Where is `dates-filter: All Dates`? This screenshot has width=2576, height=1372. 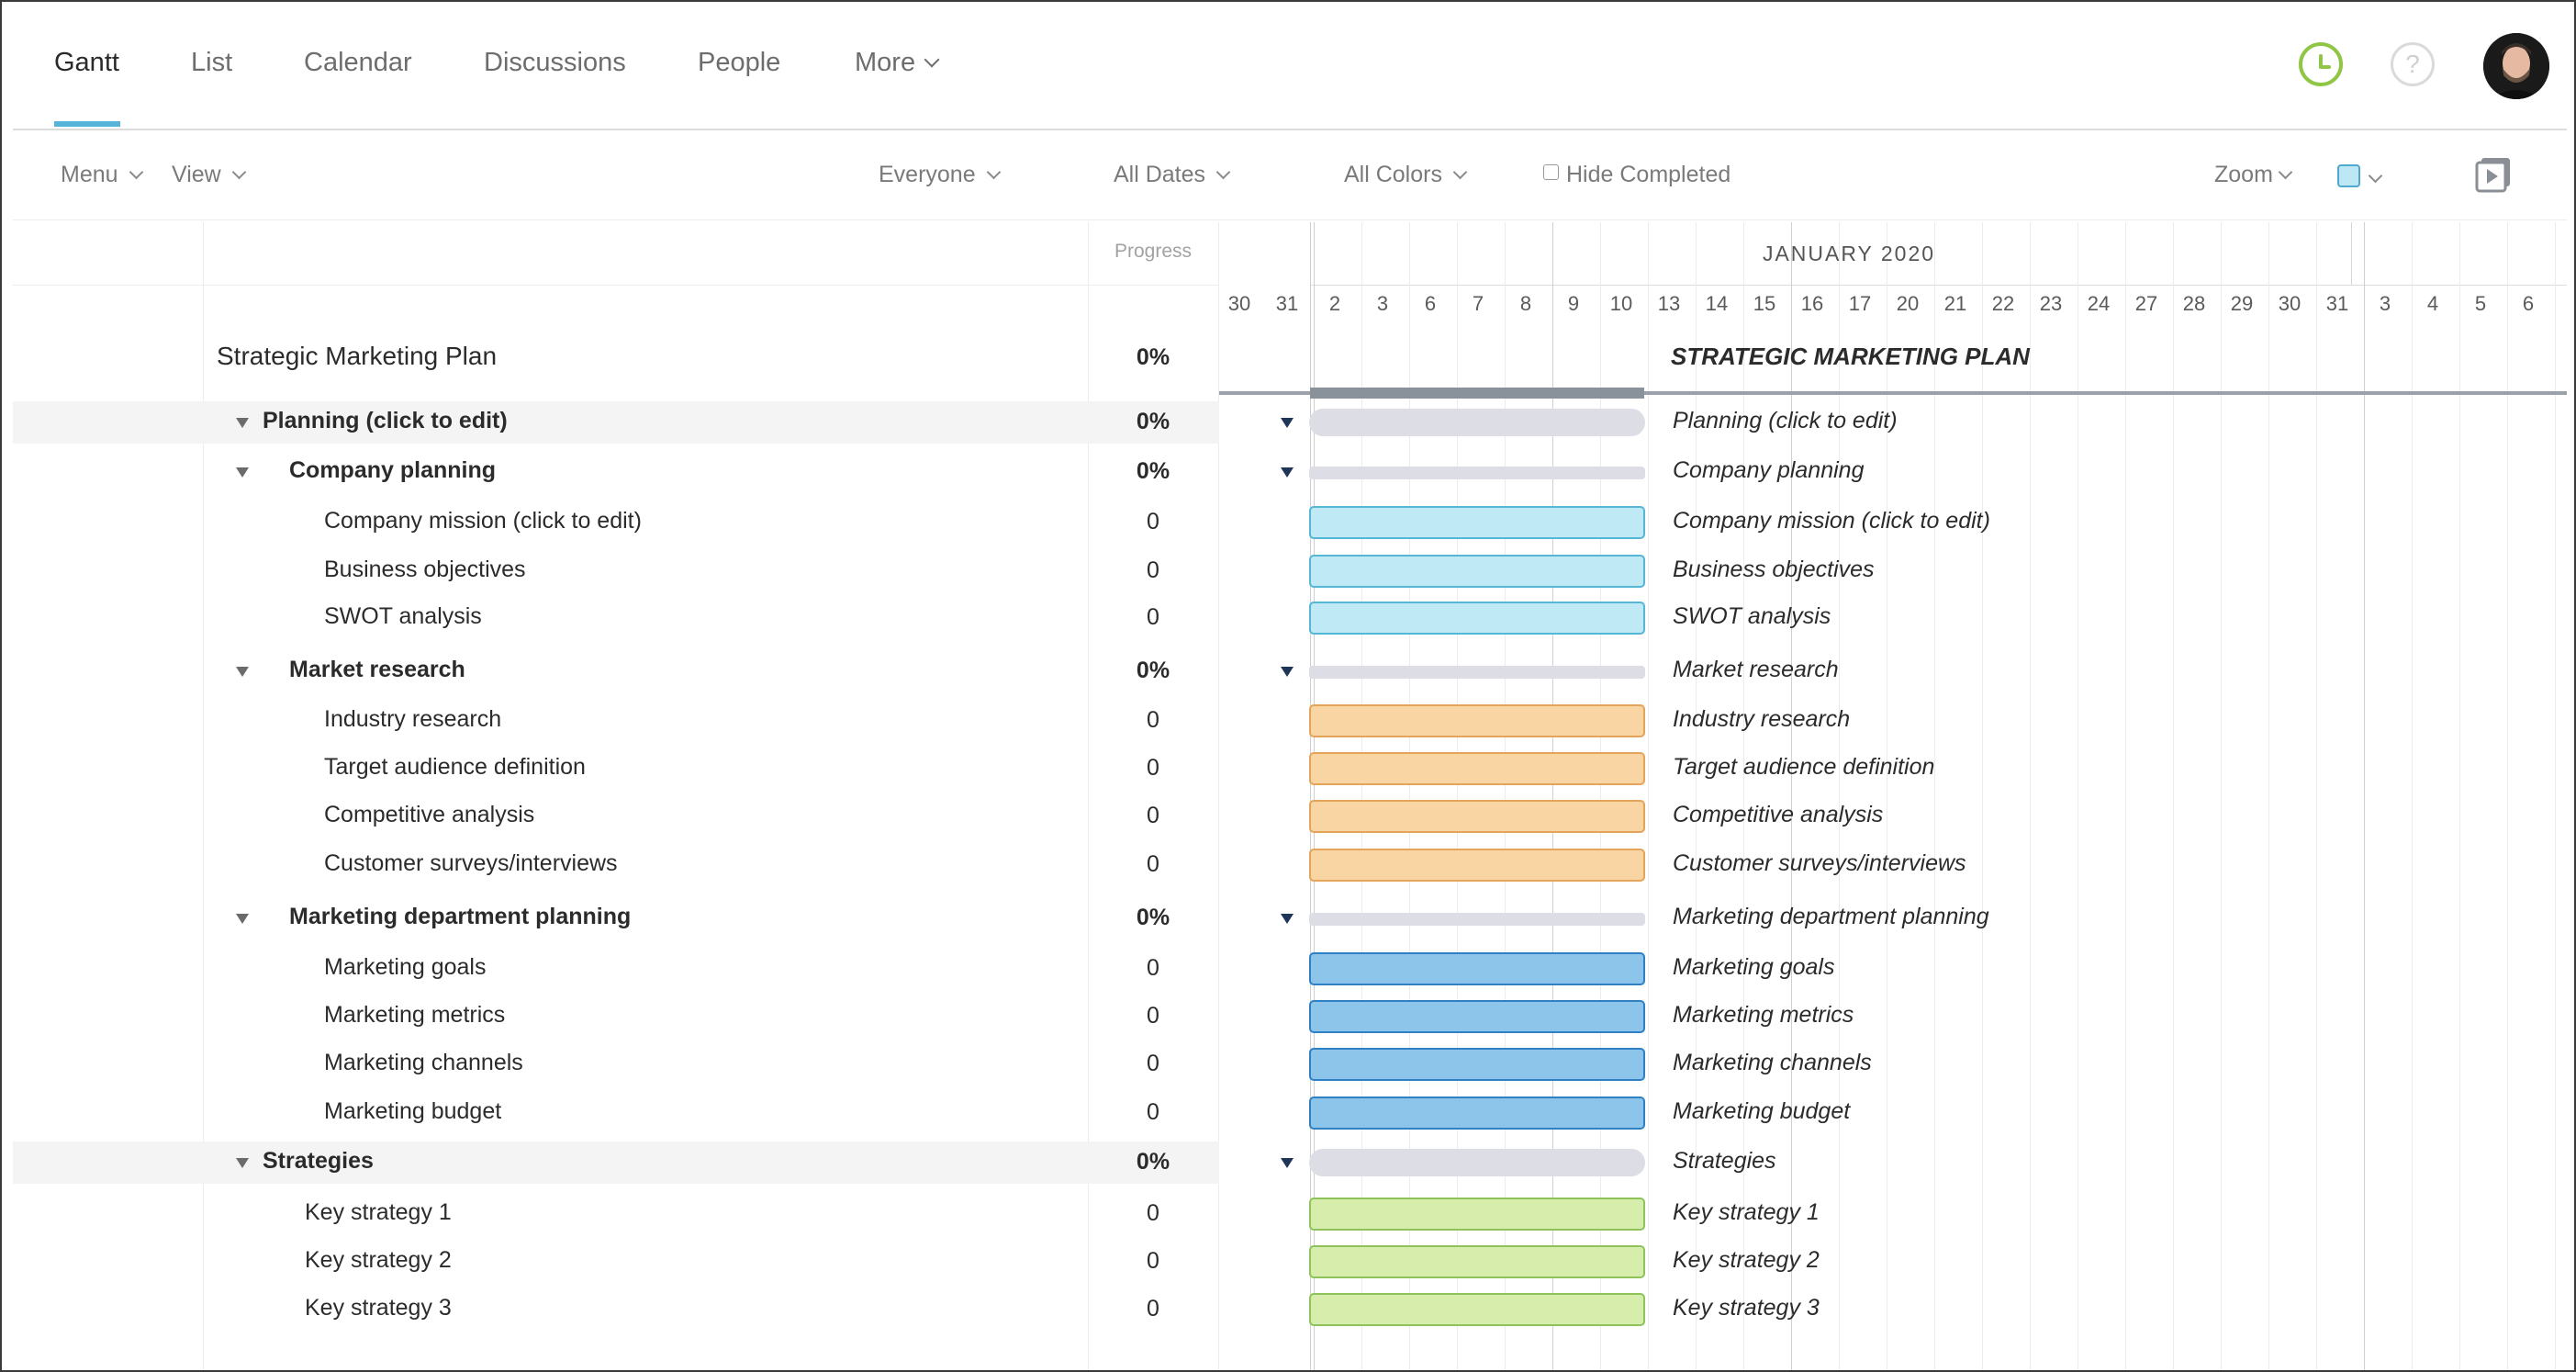
dates-filter: All Dates is located at coordinates (1172, 175).